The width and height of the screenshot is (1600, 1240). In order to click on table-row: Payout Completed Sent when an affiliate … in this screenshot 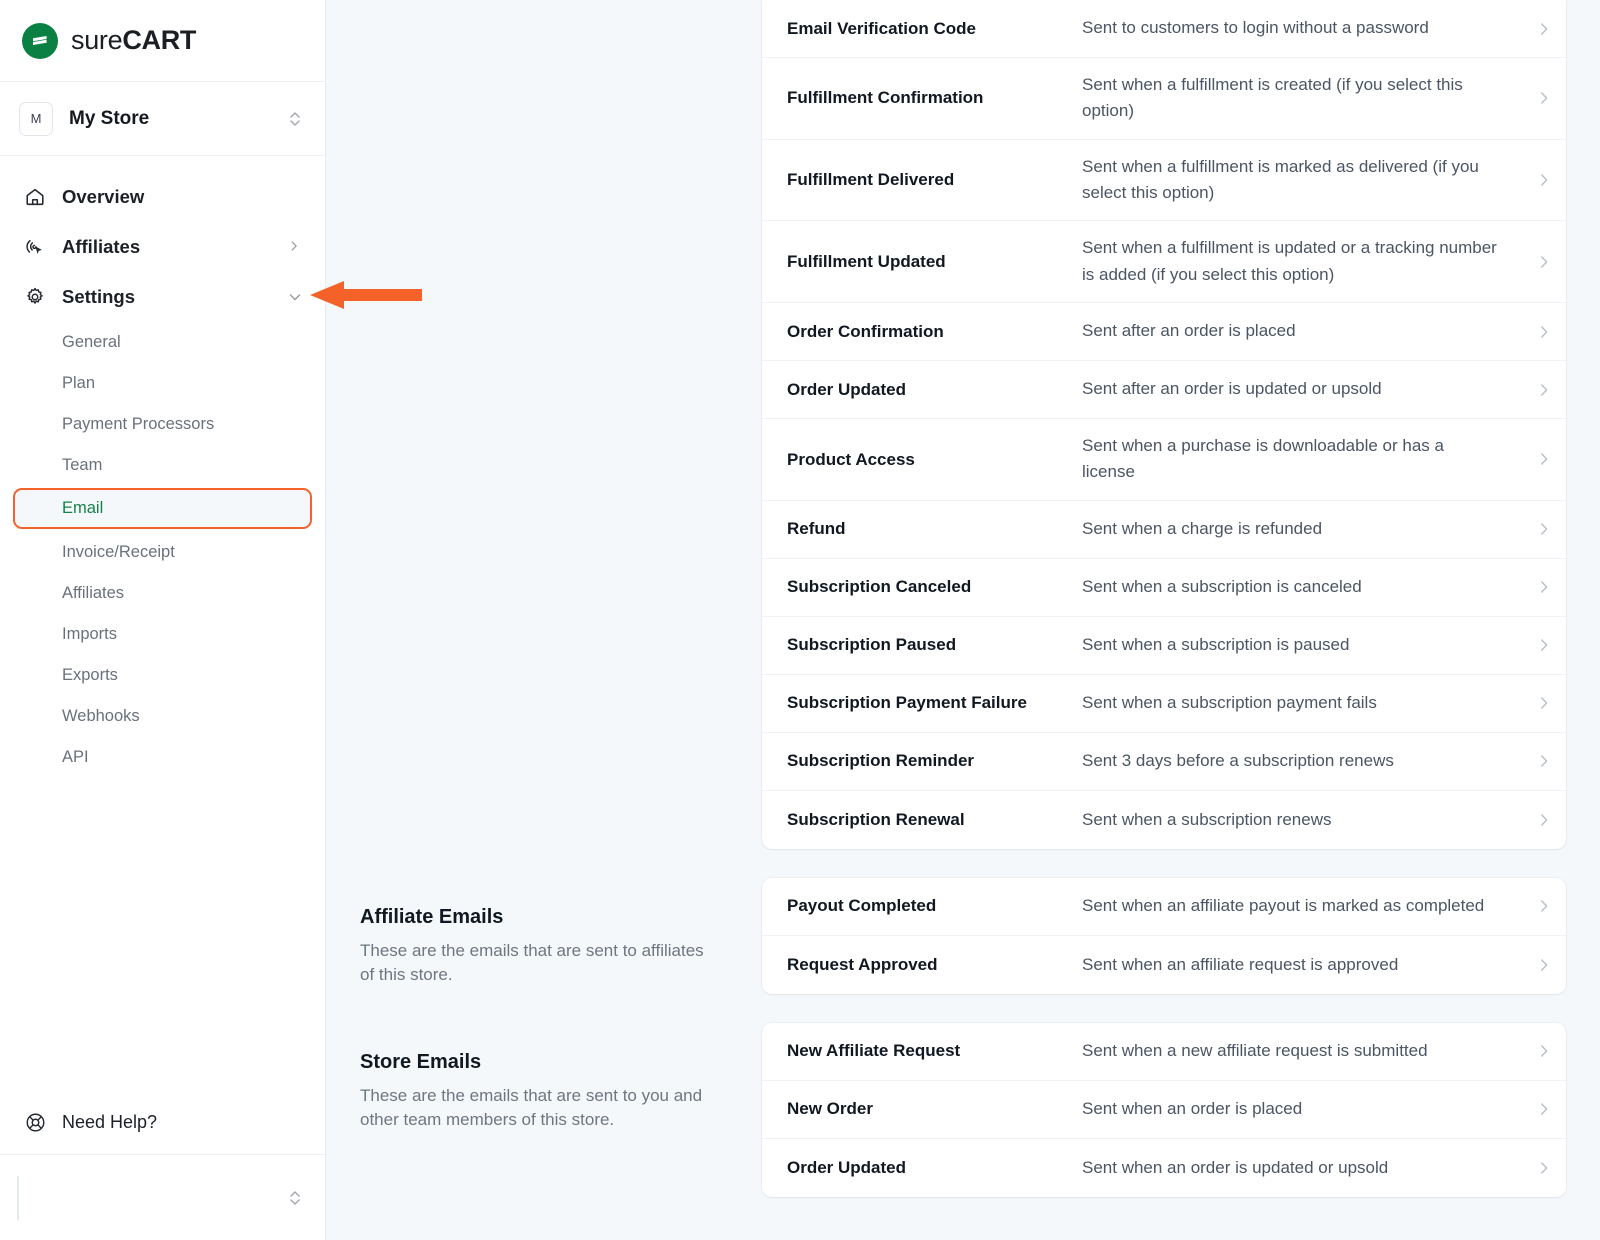, I will do `click(1164, 907)`.